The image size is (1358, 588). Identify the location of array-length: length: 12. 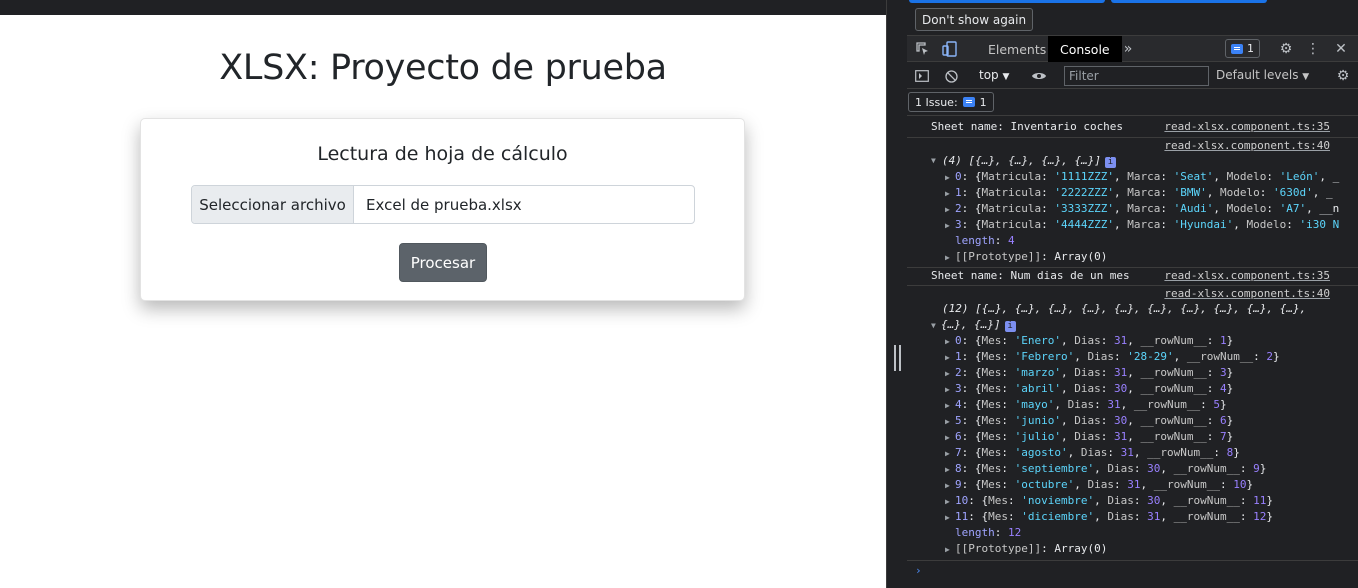
(988, 532).